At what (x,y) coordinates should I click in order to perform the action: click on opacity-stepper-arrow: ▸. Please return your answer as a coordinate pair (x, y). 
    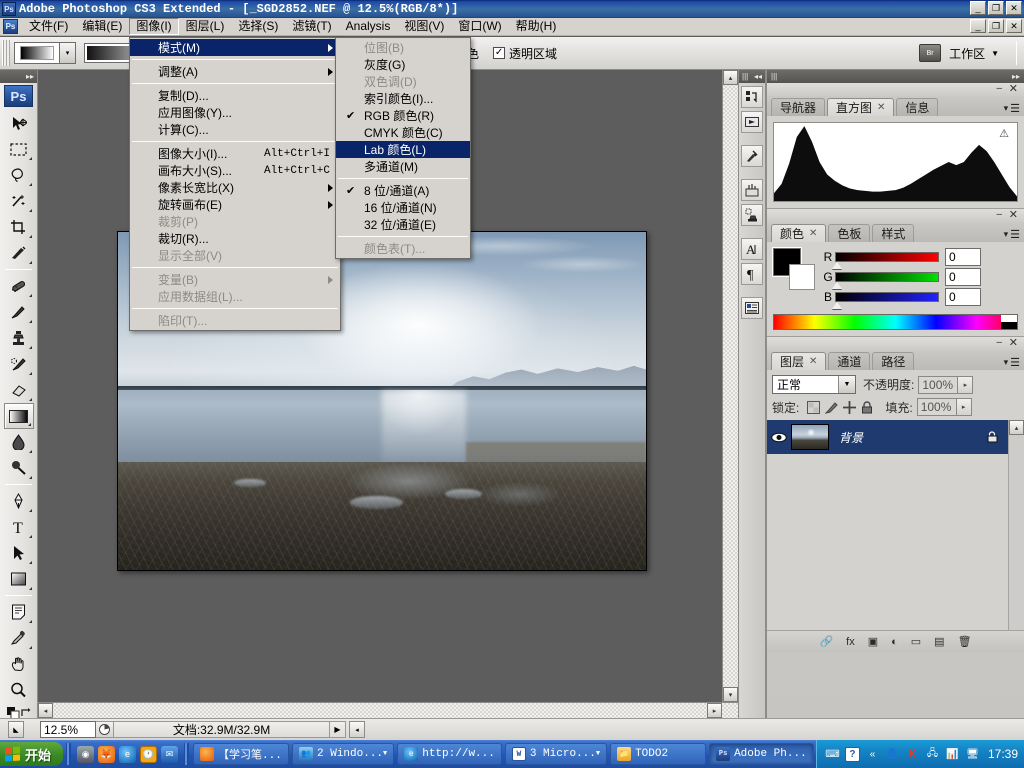
    Looking at the image, I should click on (966, 384).